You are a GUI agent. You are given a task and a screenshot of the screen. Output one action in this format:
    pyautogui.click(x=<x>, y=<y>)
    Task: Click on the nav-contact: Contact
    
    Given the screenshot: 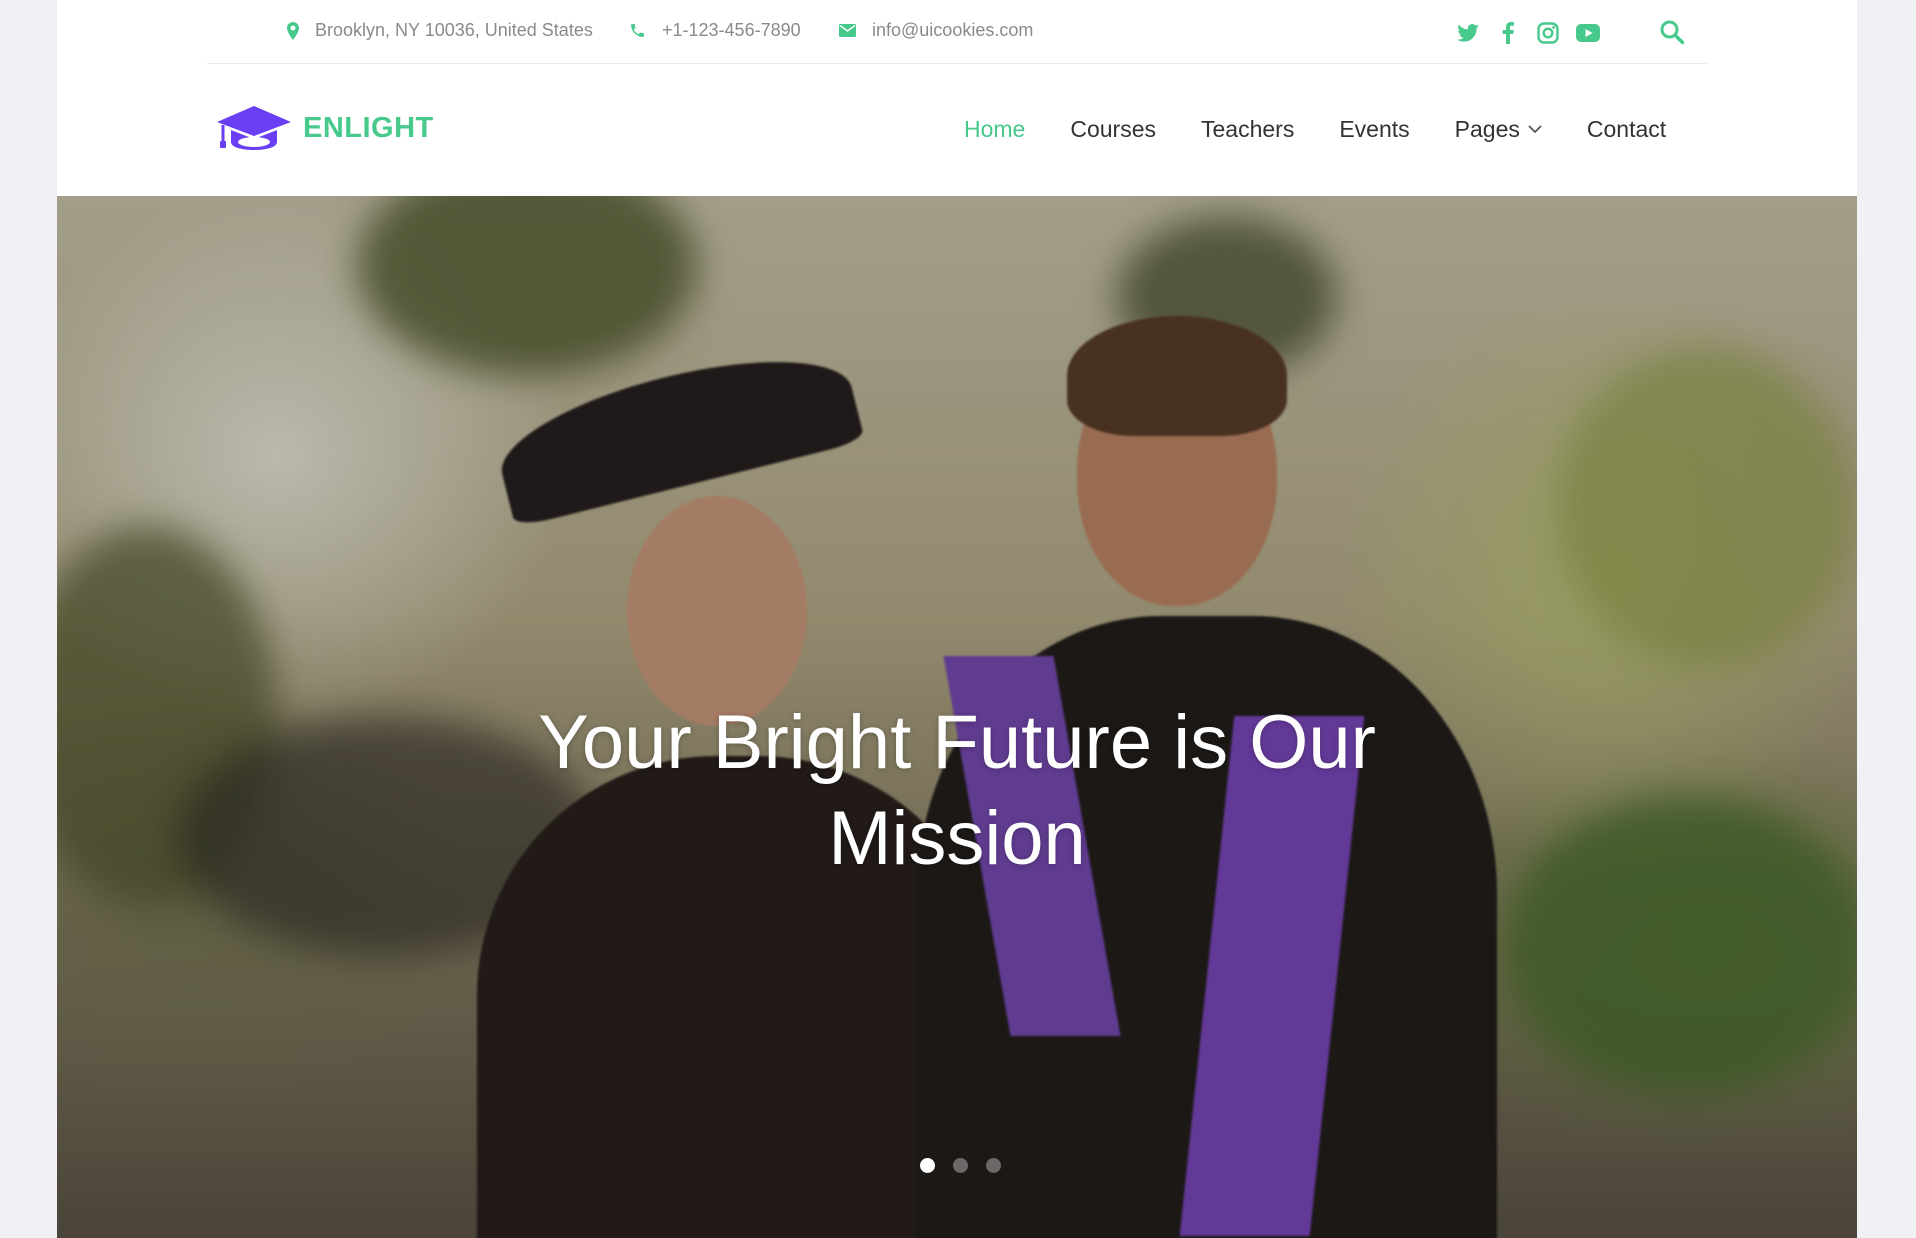 What is the action you would take?
    pyautogui.click(x=1626, y=129)
    